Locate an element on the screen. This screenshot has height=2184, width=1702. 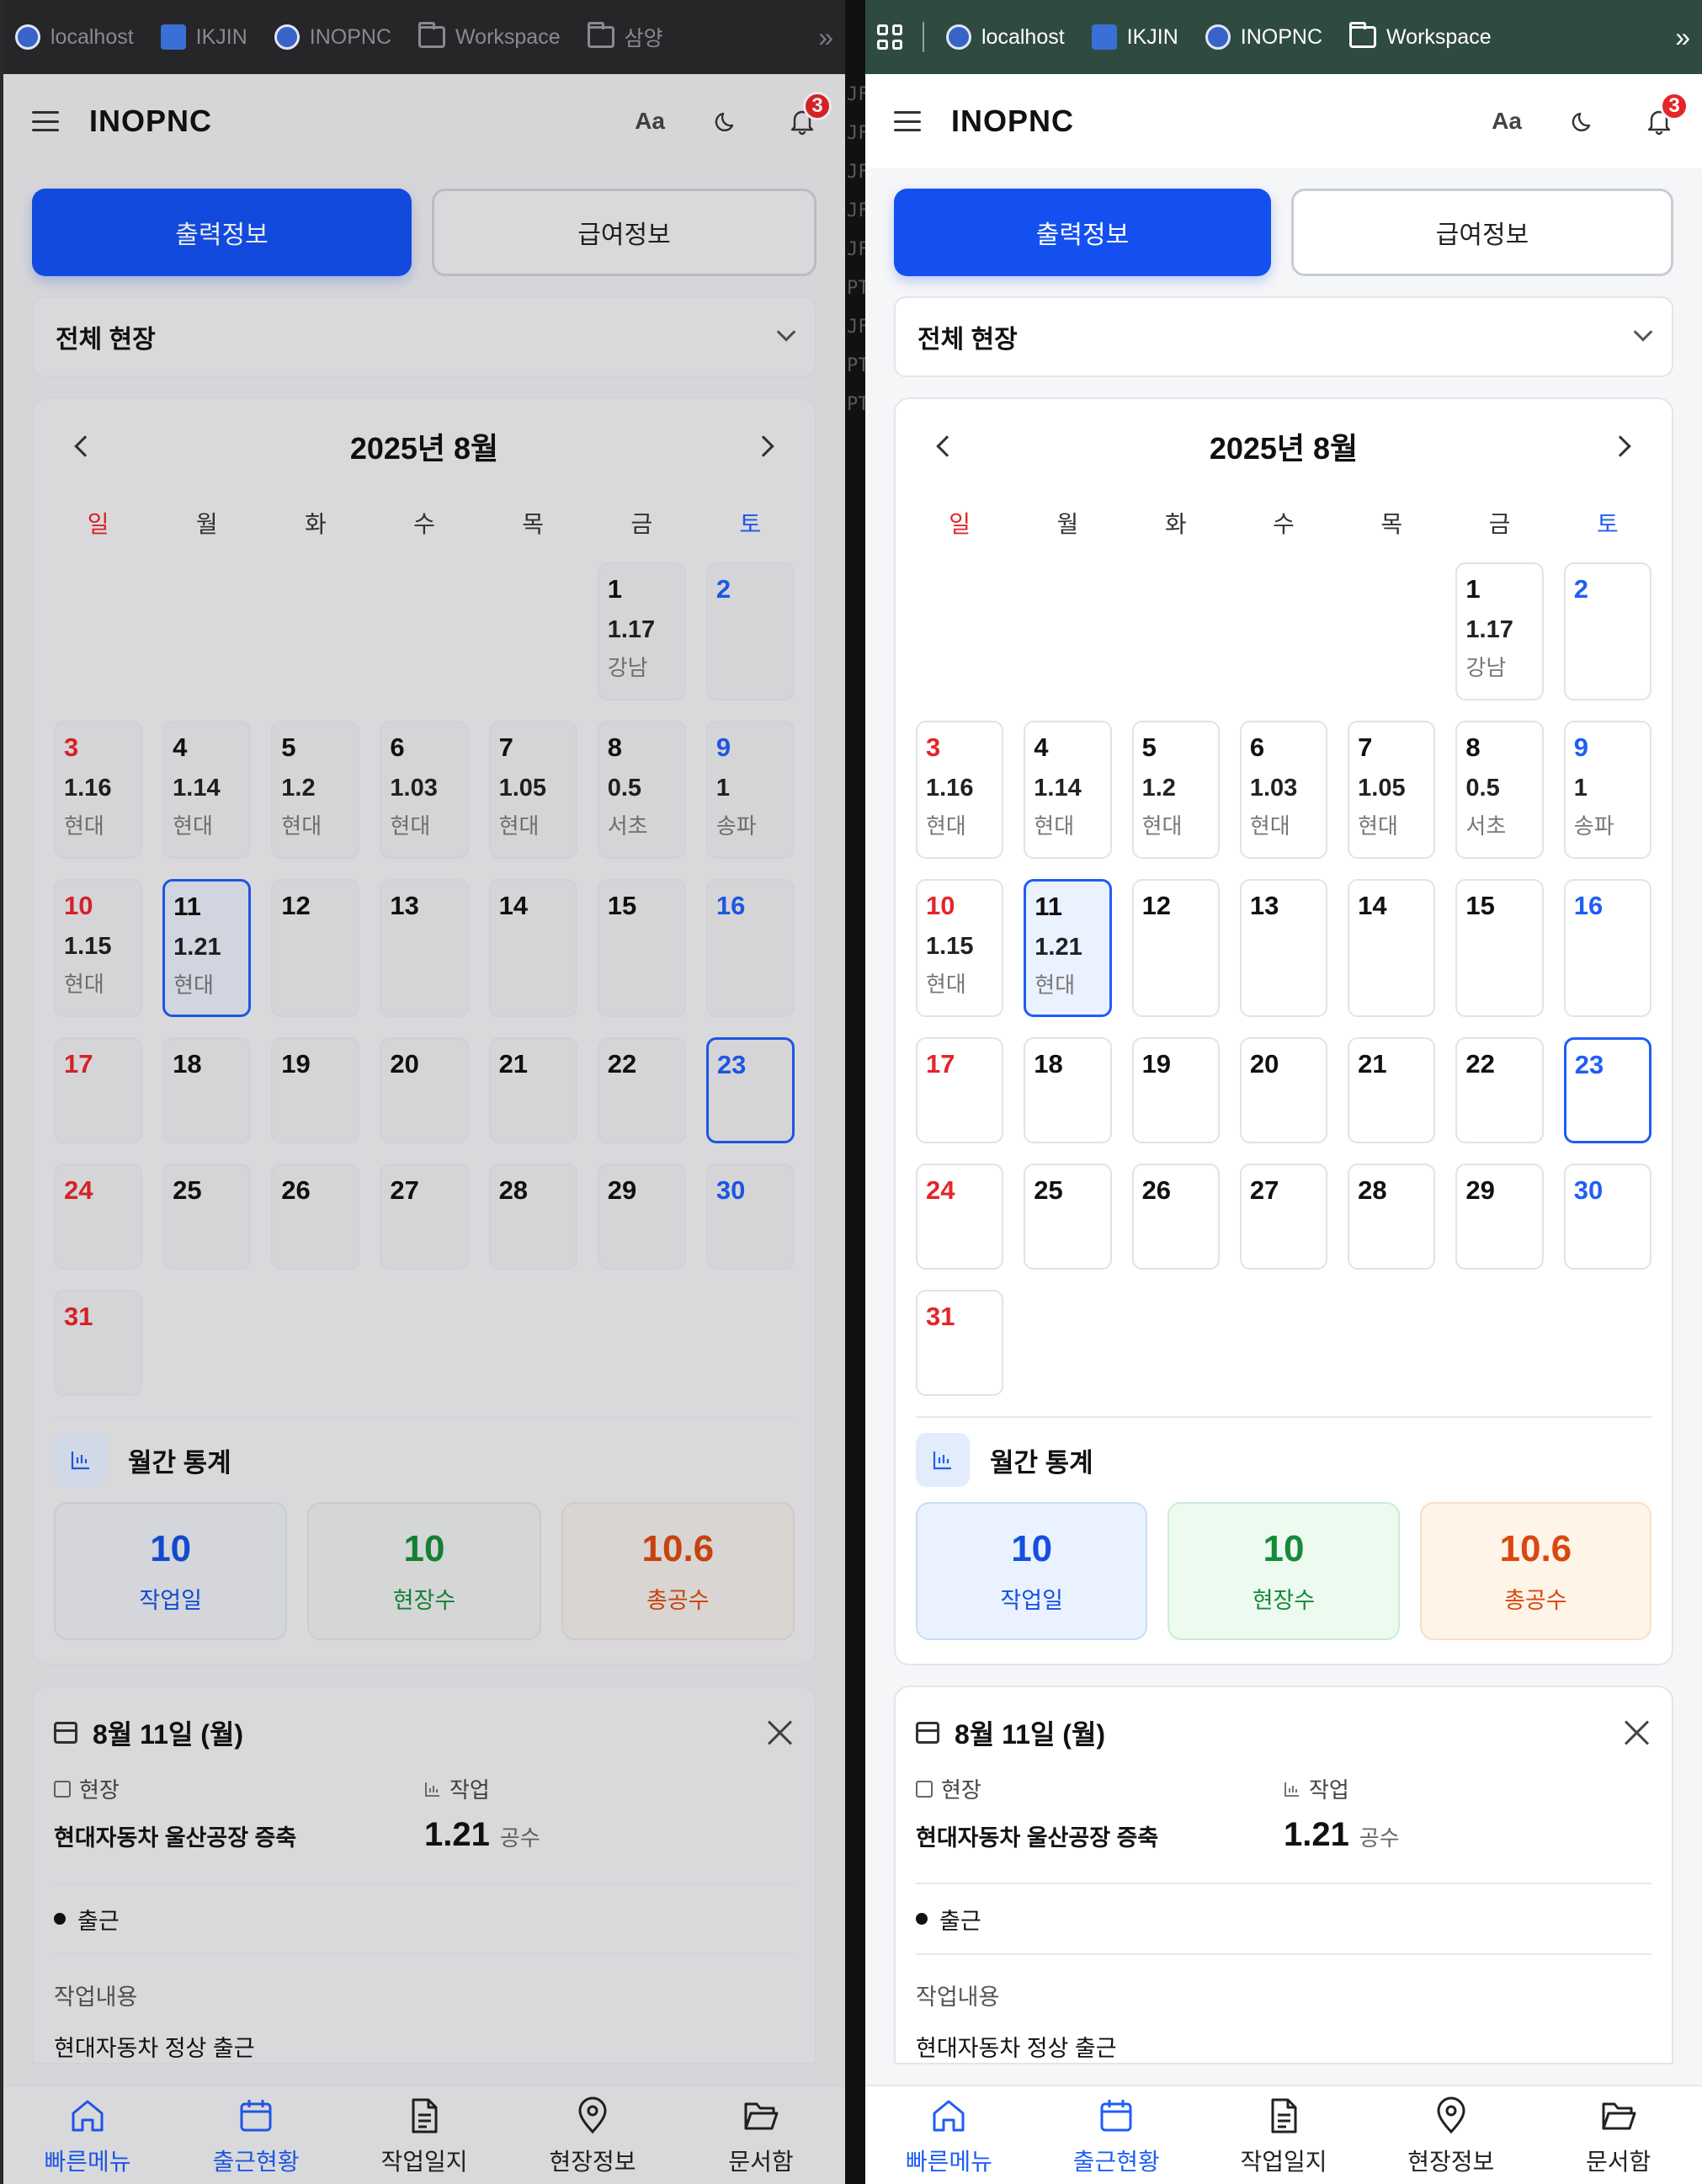
calendar-day-12: 12 is located at coordinates (315, 948).